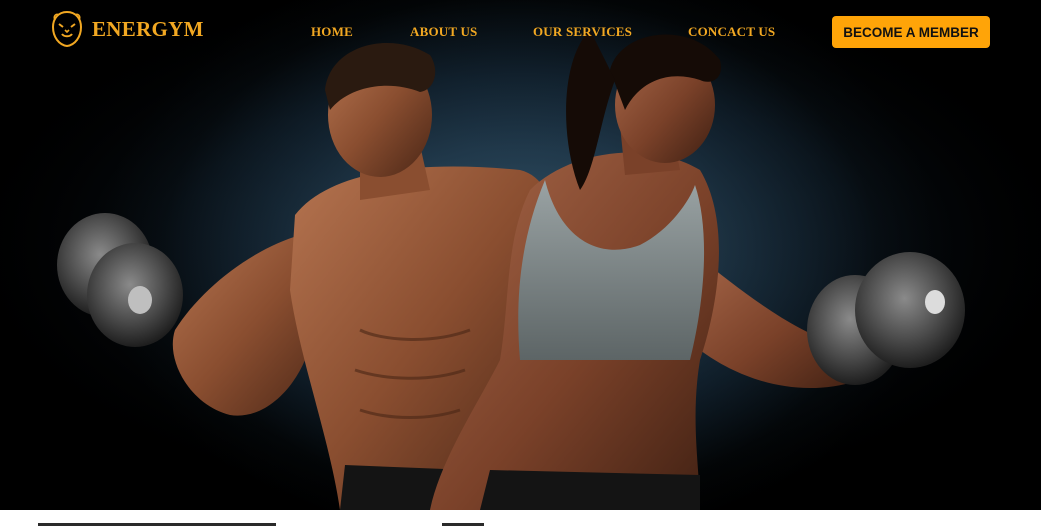 The image size is (1041, 526). What do you see at coordinates (731, 32) in the screenshot?
I see `nav-contact-us: CONCACT US` at bounding box center [731, 32].